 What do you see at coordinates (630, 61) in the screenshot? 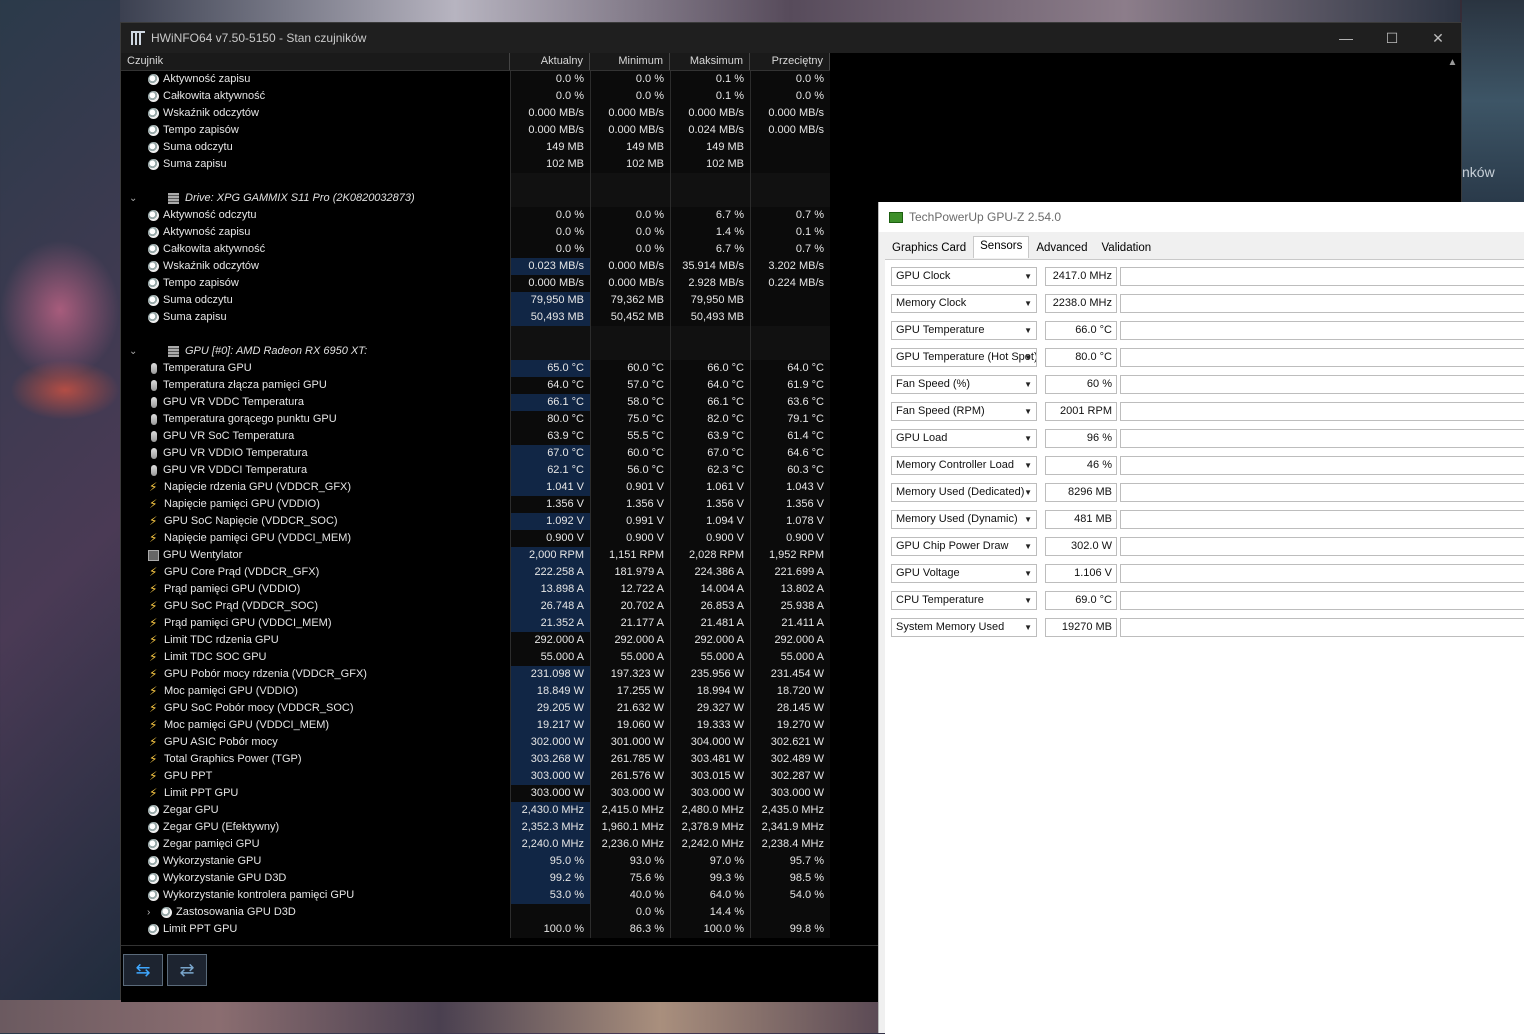
I see `column-header-minimum: Minimum` at bounding box center [630, 61].